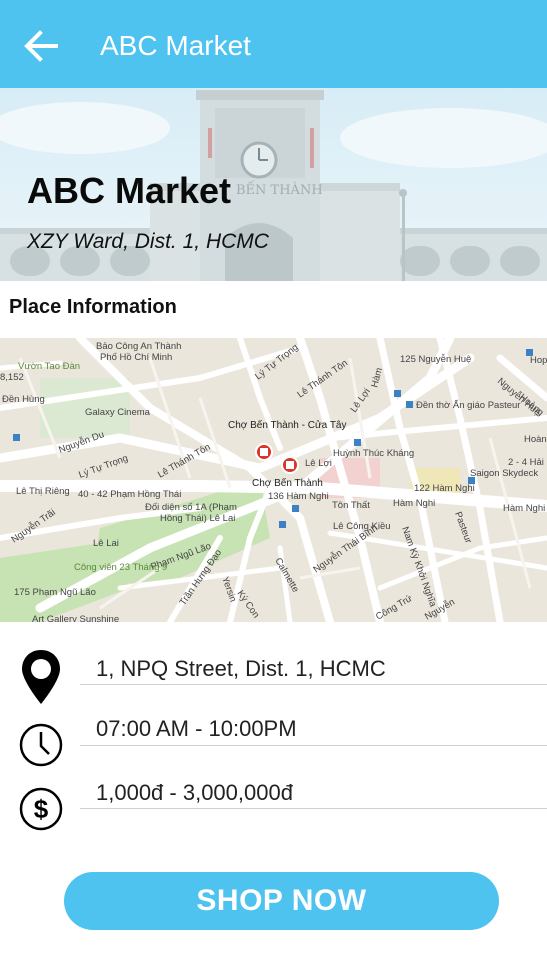 This screenshot has height=960, width=547. I want to click on map-label: Vườn Tao Đàn, so click(49, 366).